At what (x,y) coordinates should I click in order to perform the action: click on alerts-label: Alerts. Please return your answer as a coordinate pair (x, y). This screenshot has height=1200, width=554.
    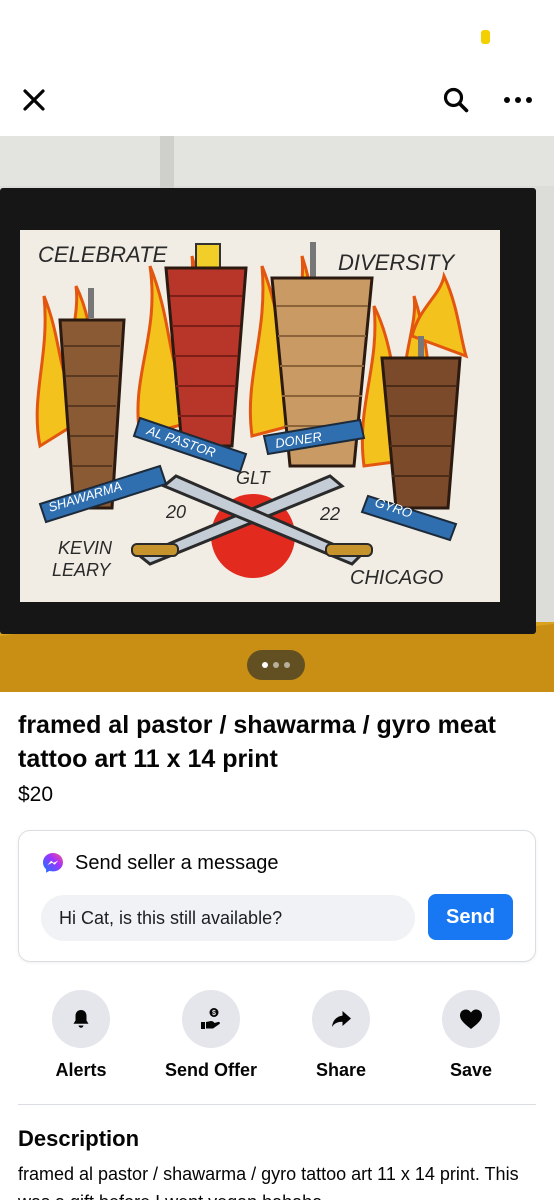
    Looking at the image, I should click on (81, 1070).